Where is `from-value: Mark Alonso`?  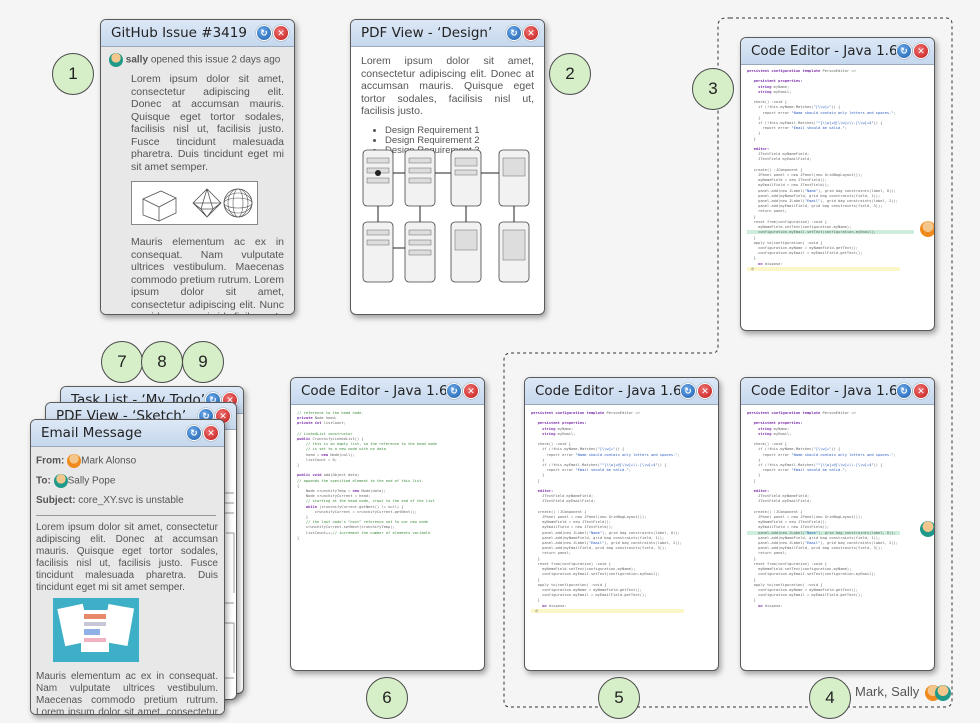
from-value: Mark Alonso is located at coordinates (109, 461).